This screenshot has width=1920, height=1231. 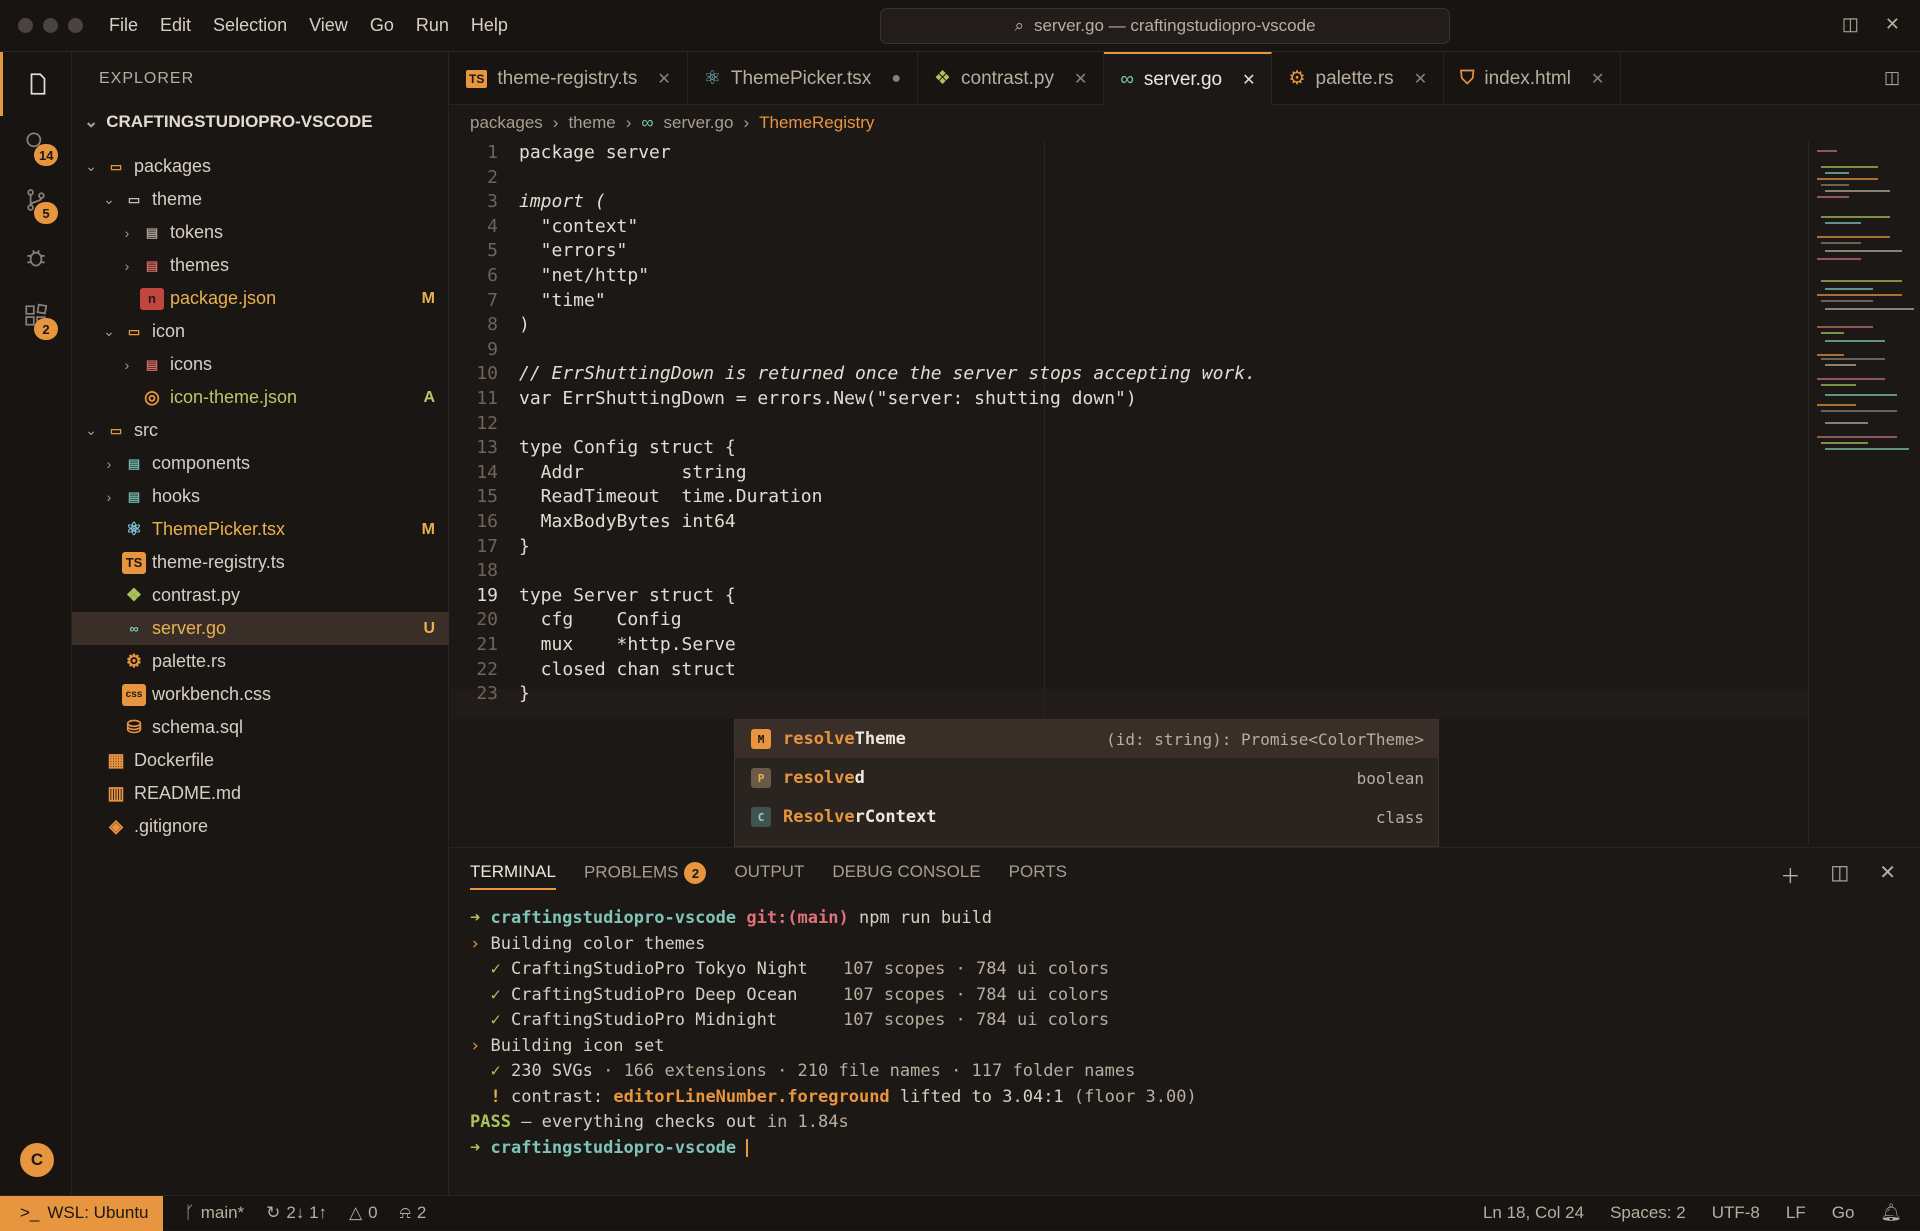 What do you see at coordinates (260, 265) in the screenshot?
I see `tree-item-themes: › ▤ themes` at bounding box center [260, 265].